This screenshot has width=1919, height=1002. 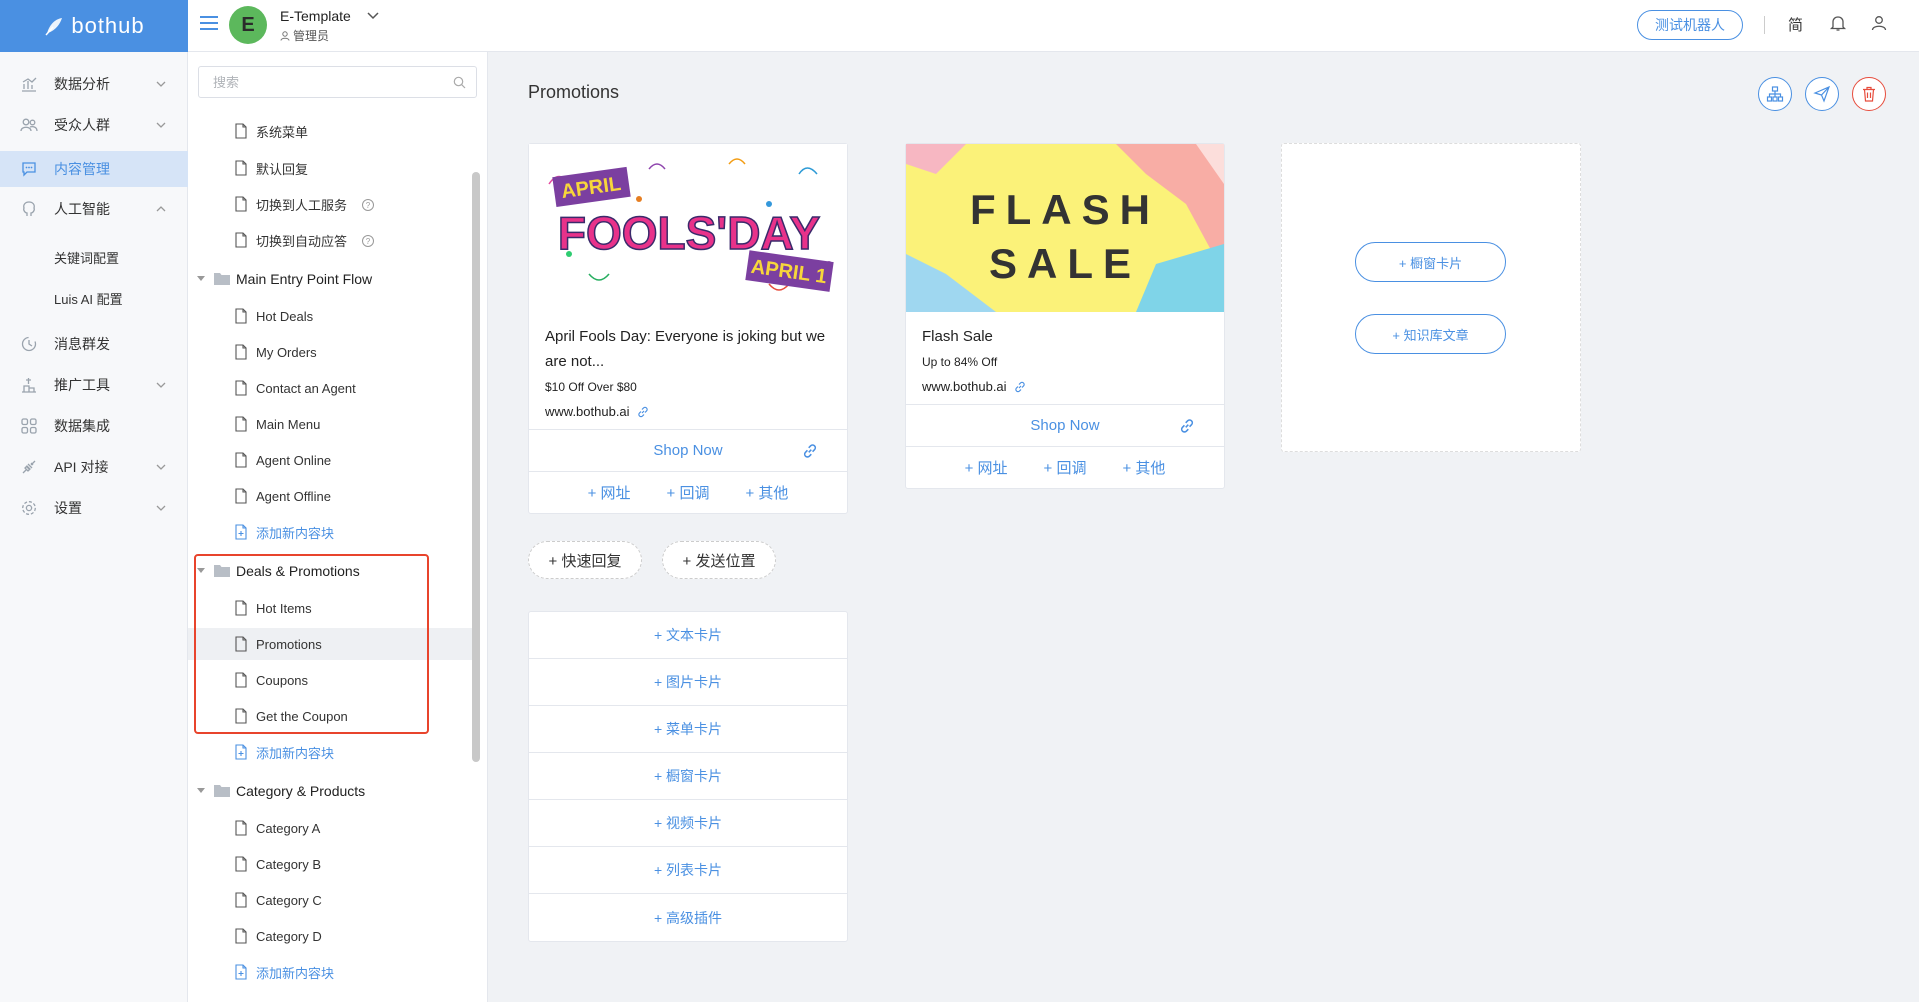 I want to click on nav-item-content: 内容管理, so click(x=94, y=169).